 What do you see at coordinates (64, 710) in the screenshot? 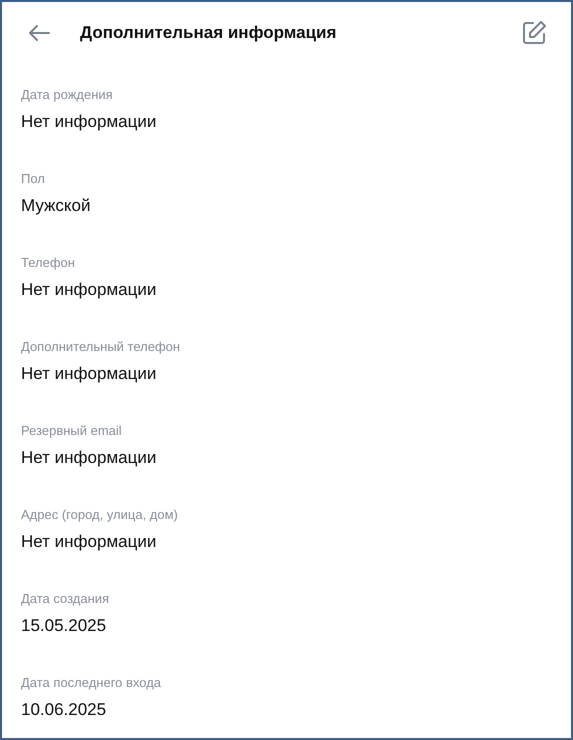
I see `field-value: 10.06.2025` at bounding box center [64, 710].